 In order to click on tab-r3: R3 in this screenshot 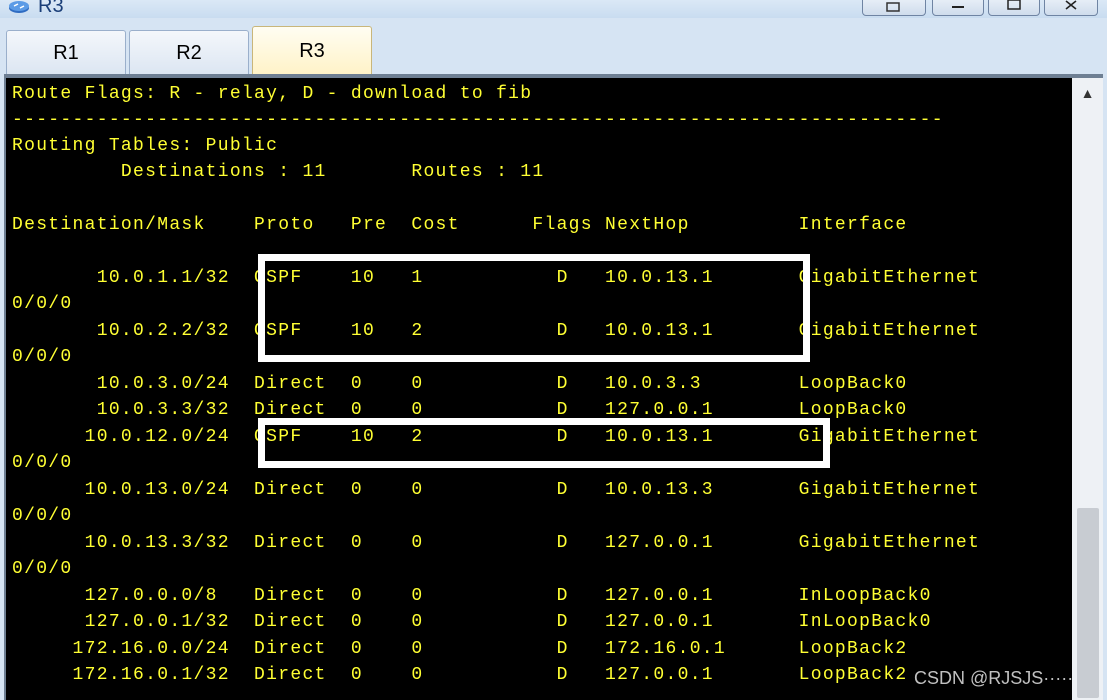, I will do `click(312, 50)`.